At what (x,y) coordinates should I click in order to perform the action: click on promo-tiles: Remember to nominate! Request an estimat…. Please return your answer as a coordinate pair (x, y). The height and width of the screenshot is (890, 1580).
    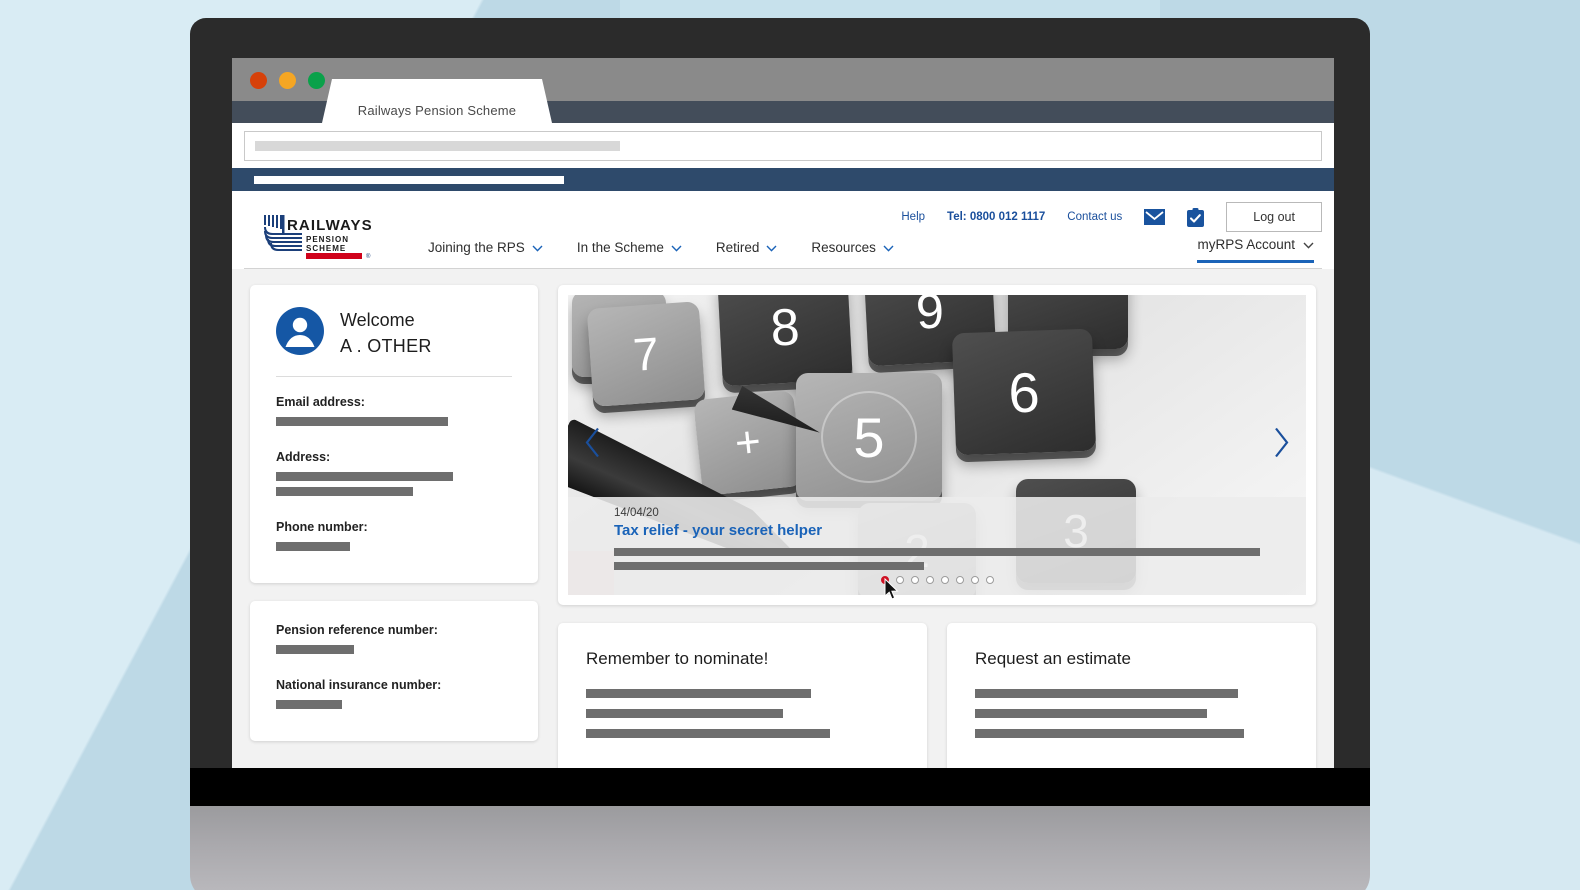
    Looking at the image, I should click on (937, 696).